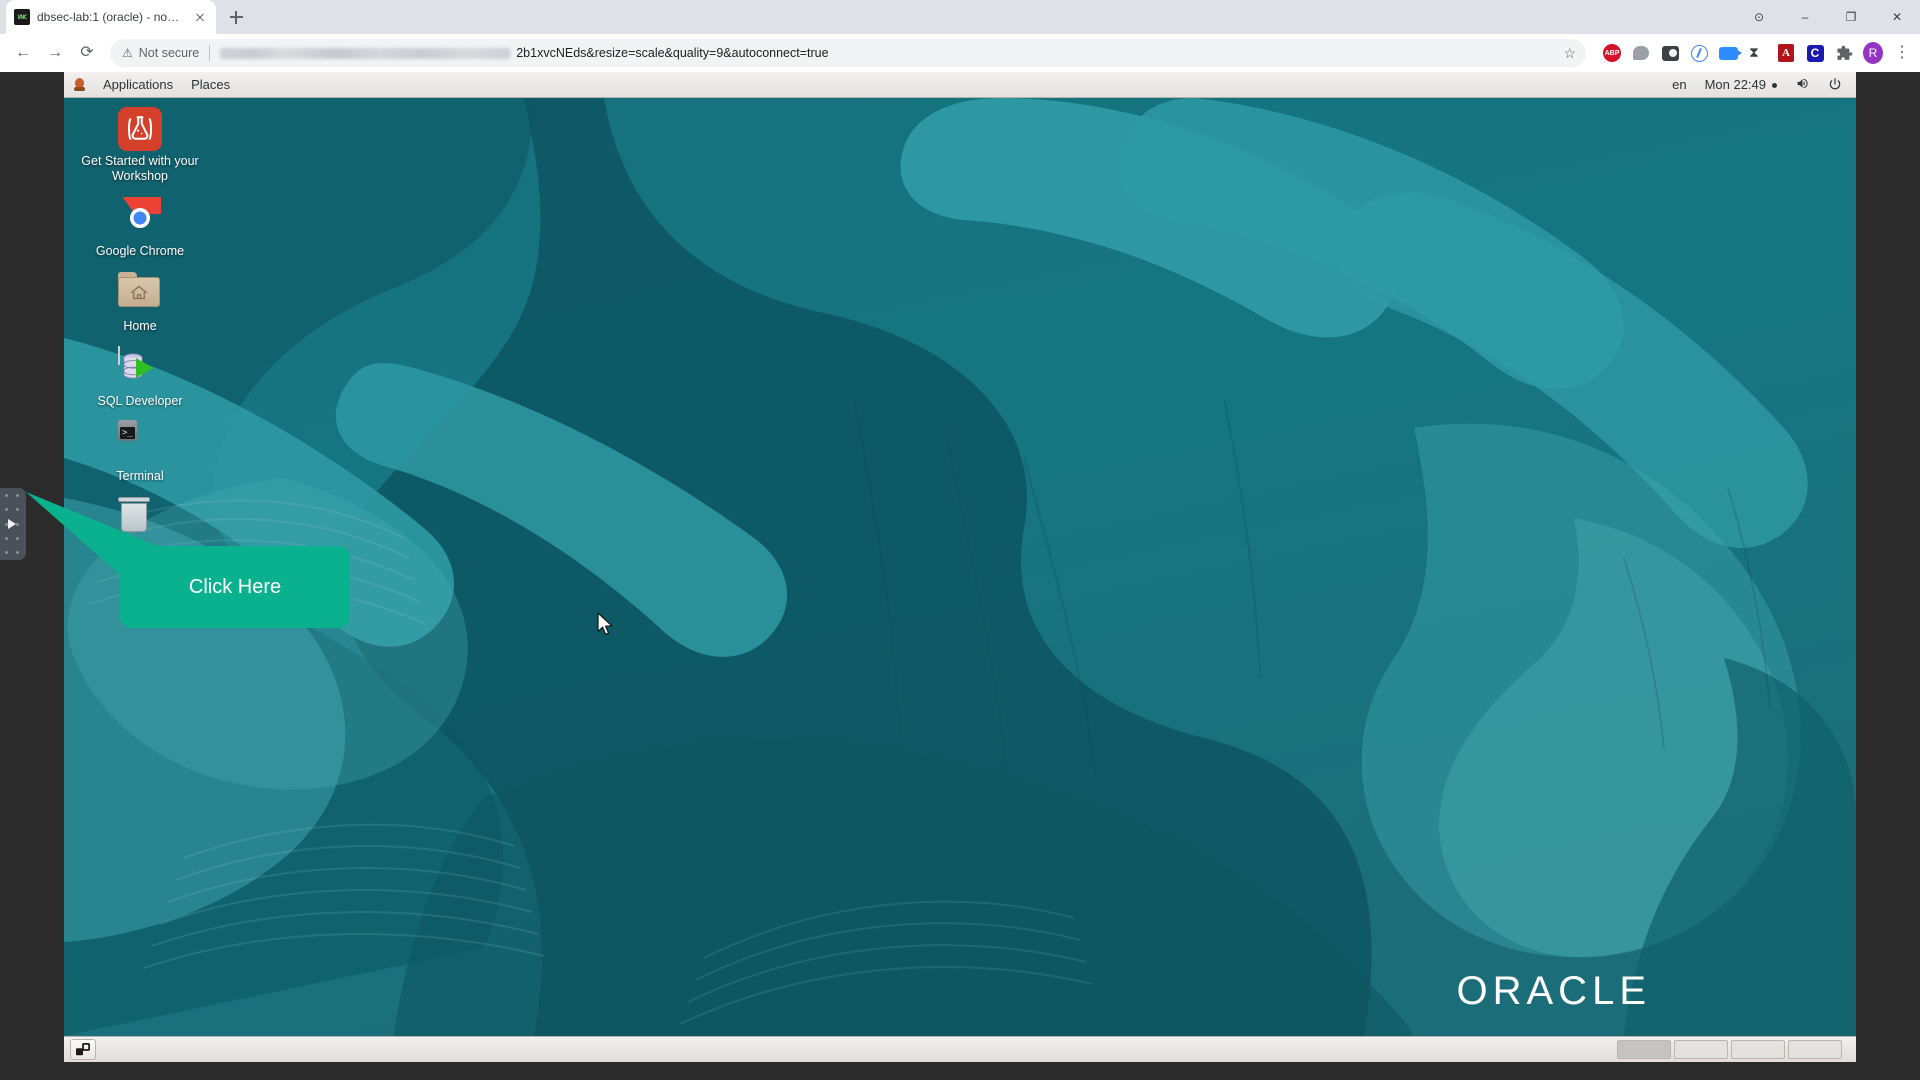  Describe the element at coordinates (1730, 53) in the screenshot. I see `zoom-extension-icon` at that location.